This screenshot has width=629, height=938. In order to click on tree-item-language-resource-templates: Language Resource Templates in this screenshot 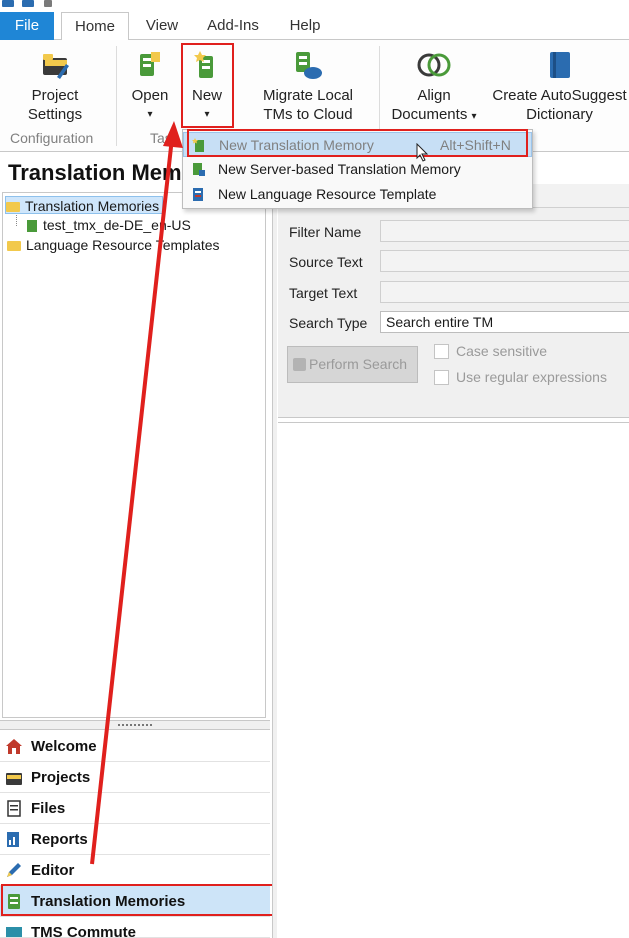, I will do `click(113, 245)`.